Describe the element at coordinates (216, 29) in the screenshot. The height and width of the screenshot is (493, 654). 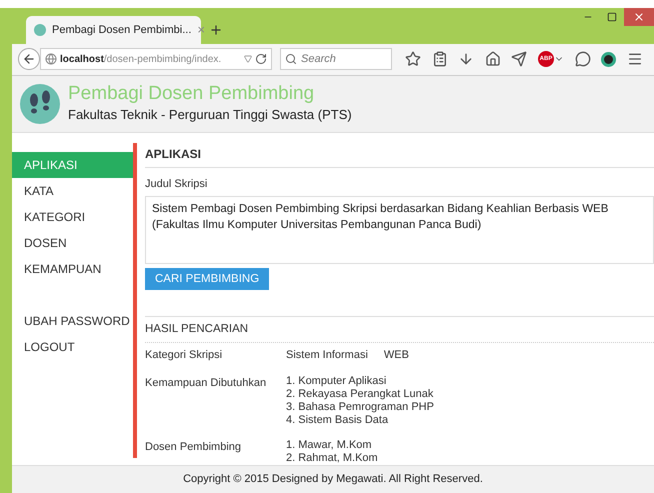
I see `new-tab-icon` at that location.